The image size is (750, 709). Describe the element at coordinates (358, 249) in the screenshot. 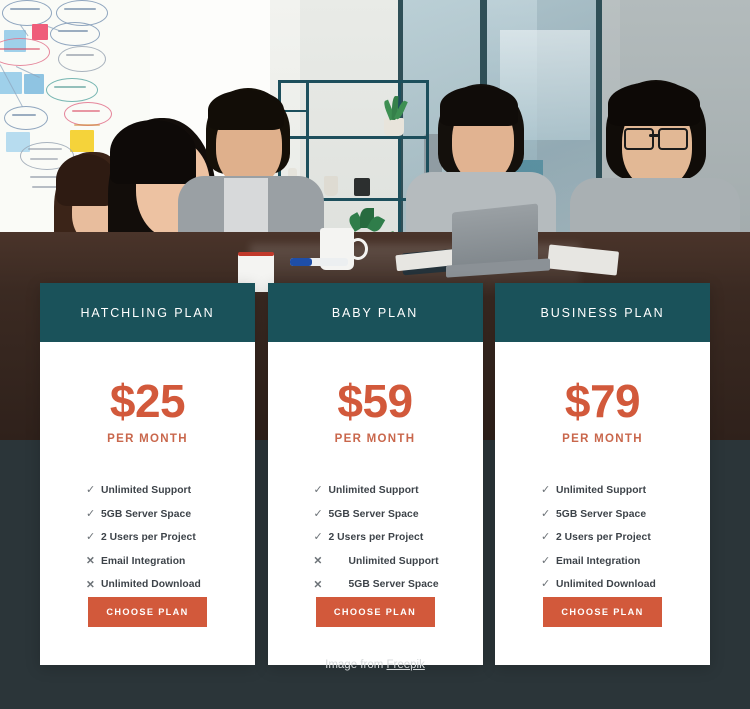

I see `coffee-mug-handle` at that location.